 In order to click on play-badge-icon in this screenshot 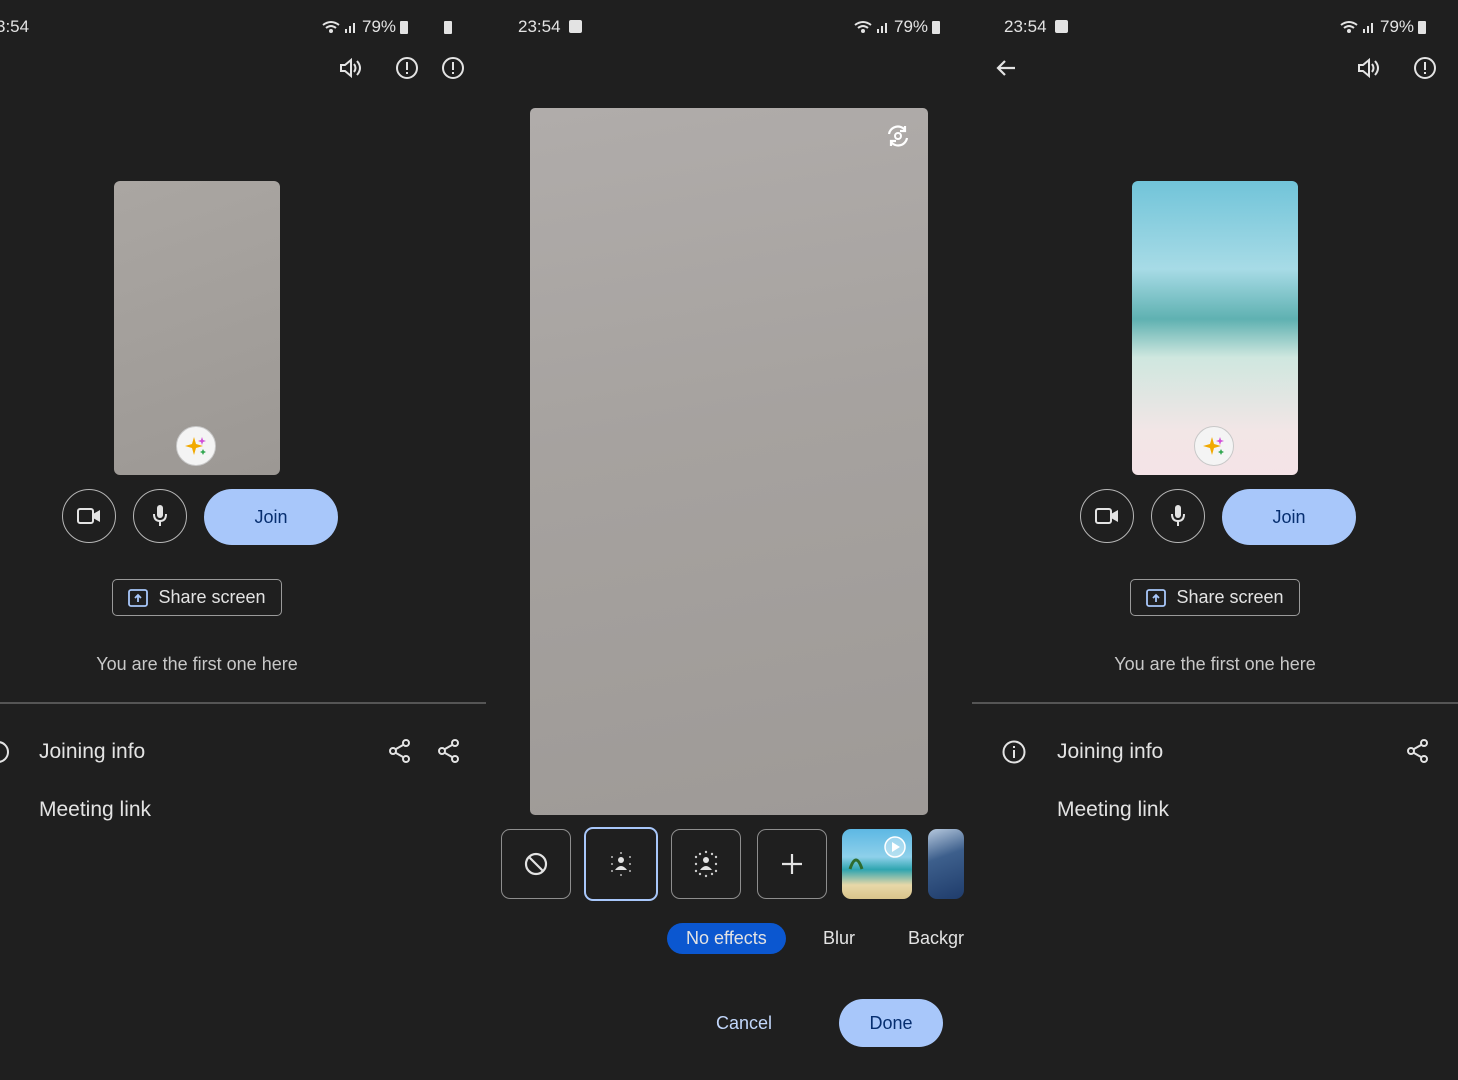, I will do `click(877, 853)`.